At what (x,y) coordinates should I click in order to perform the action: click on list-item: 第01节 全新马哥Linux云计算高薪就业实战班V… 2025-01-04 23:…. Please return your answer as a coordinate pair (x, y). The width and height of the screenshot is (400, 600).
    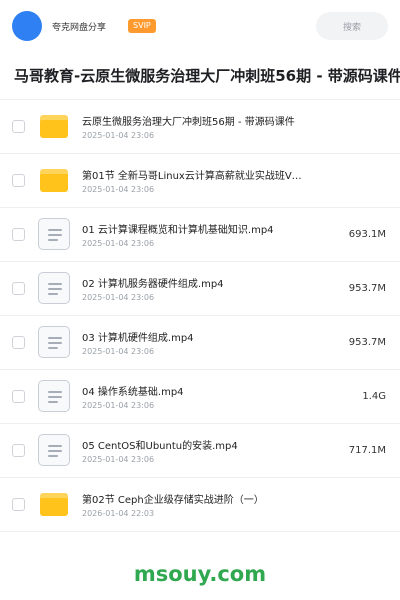
    Looking at the image, I should click on (200, 181).